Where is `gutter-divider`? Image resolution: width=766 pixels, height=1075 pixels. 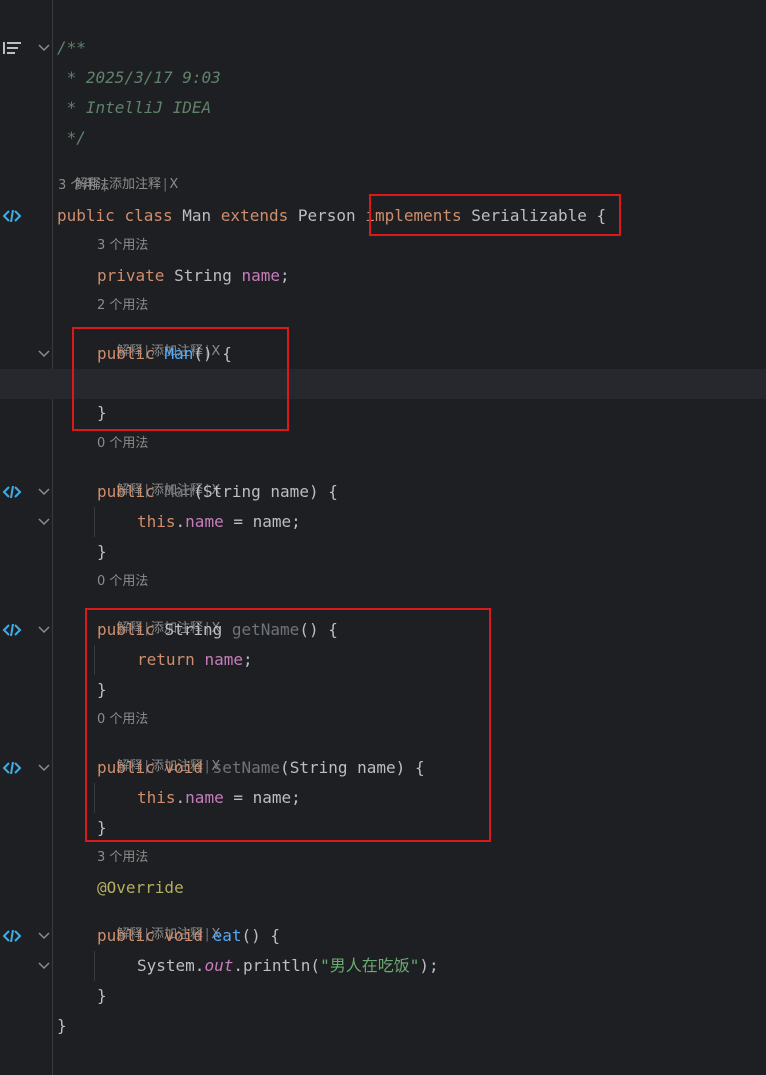 gutter-divider is located at coordinates (52, 537).